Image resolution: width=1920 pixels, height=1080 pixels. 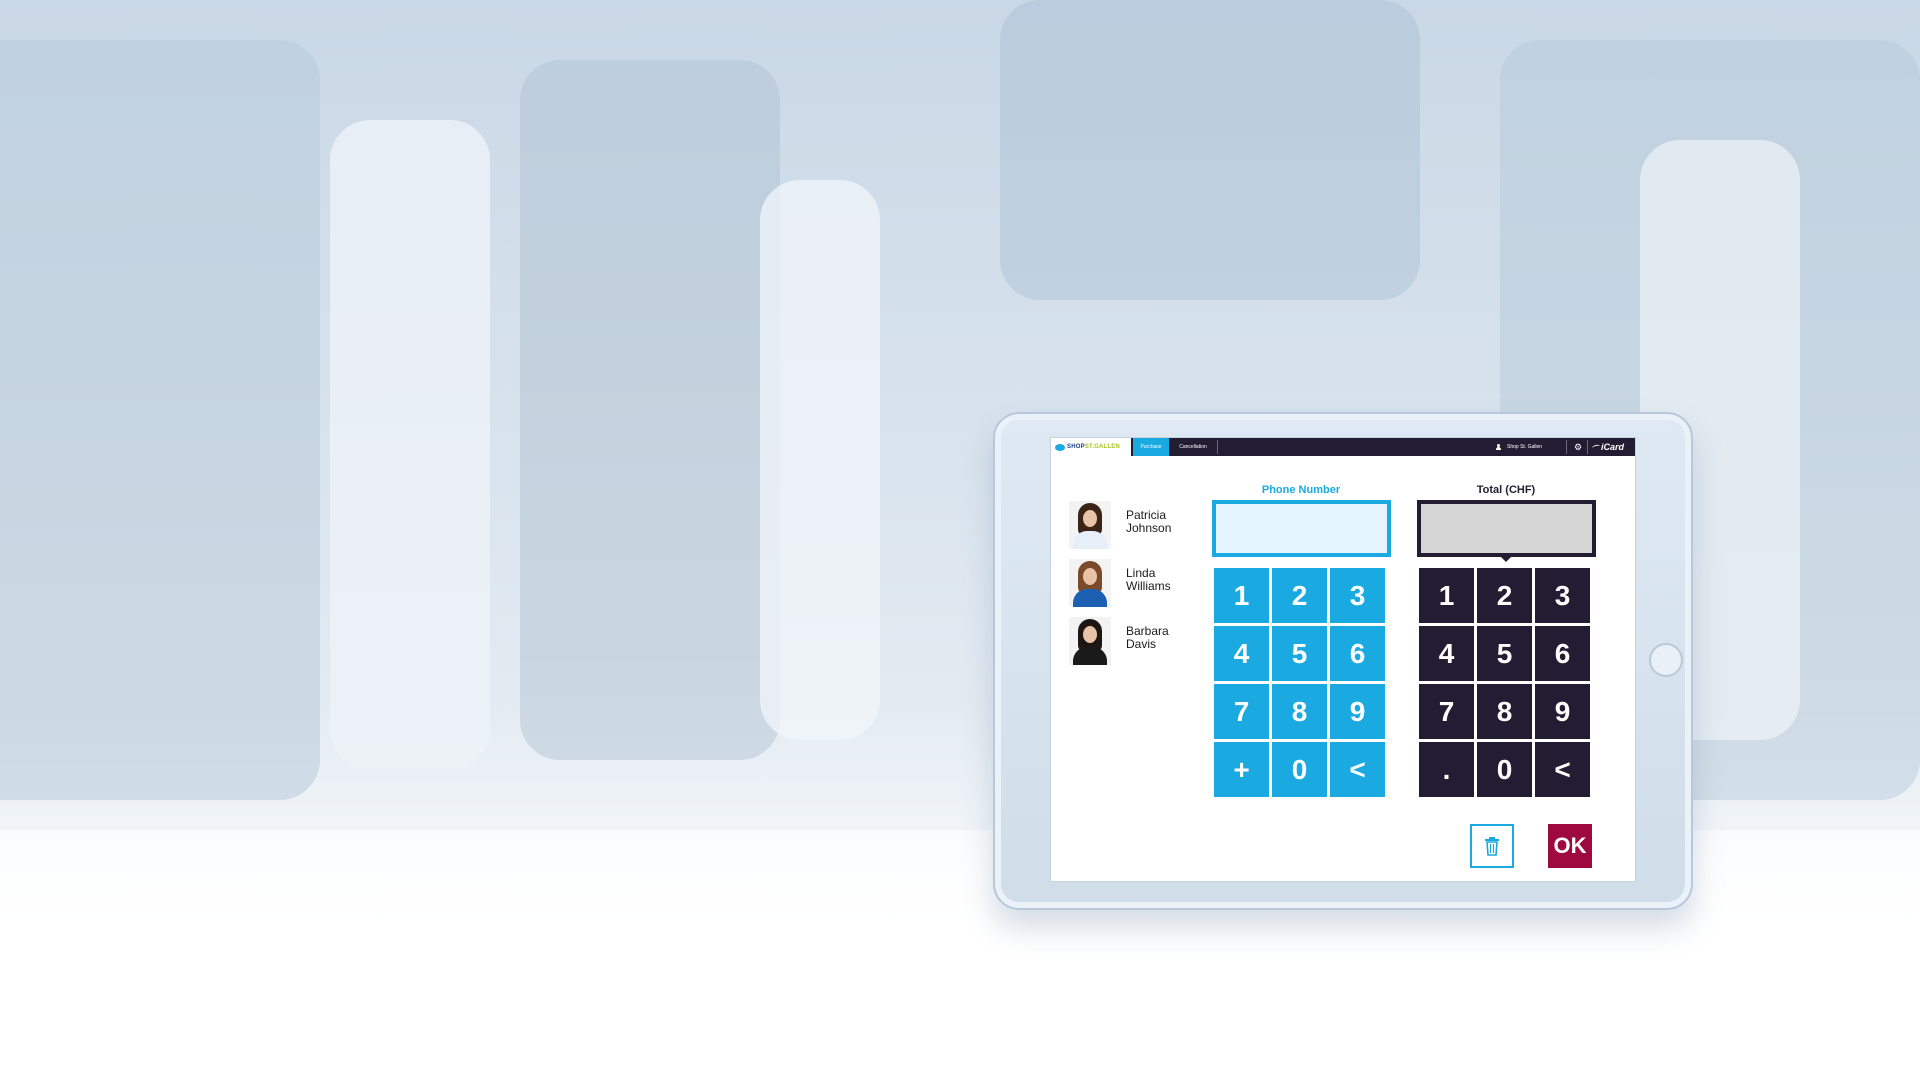 I want to click on contact-item: Barbara Davis, so click(x=1124, y=646).